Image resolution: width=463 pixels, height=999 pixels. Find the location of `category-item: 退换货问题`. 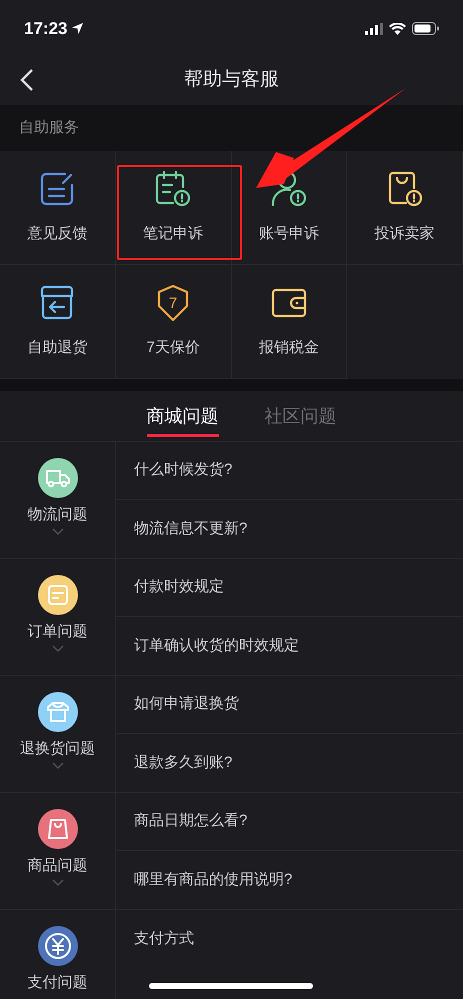

category-item: 退换货问题 is located at coordinates (58, 734).